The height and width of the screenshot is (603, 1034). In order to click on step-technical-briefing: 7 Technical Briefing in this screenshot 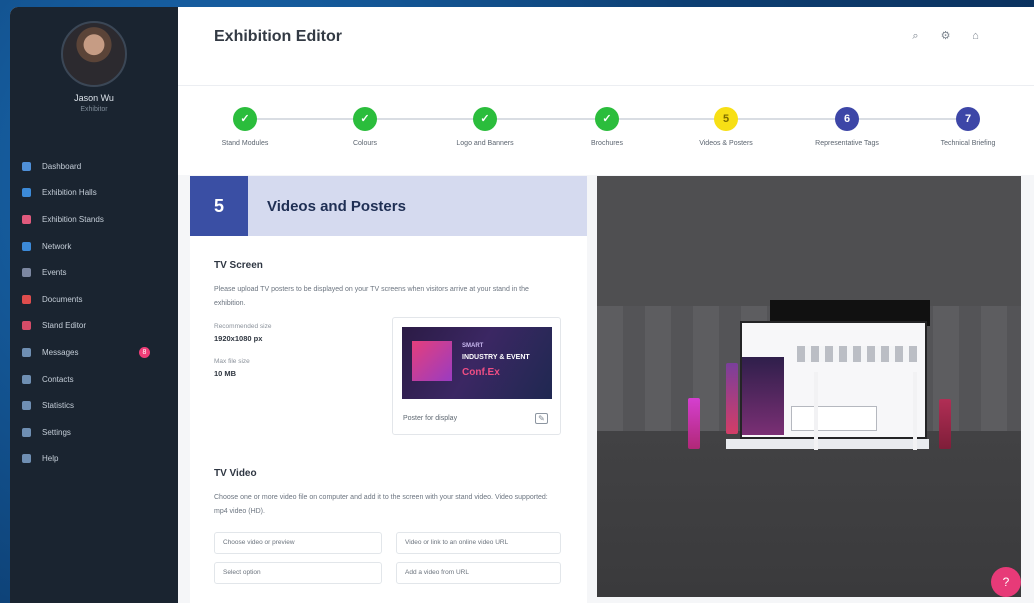, I will do `click(968, 127)`.